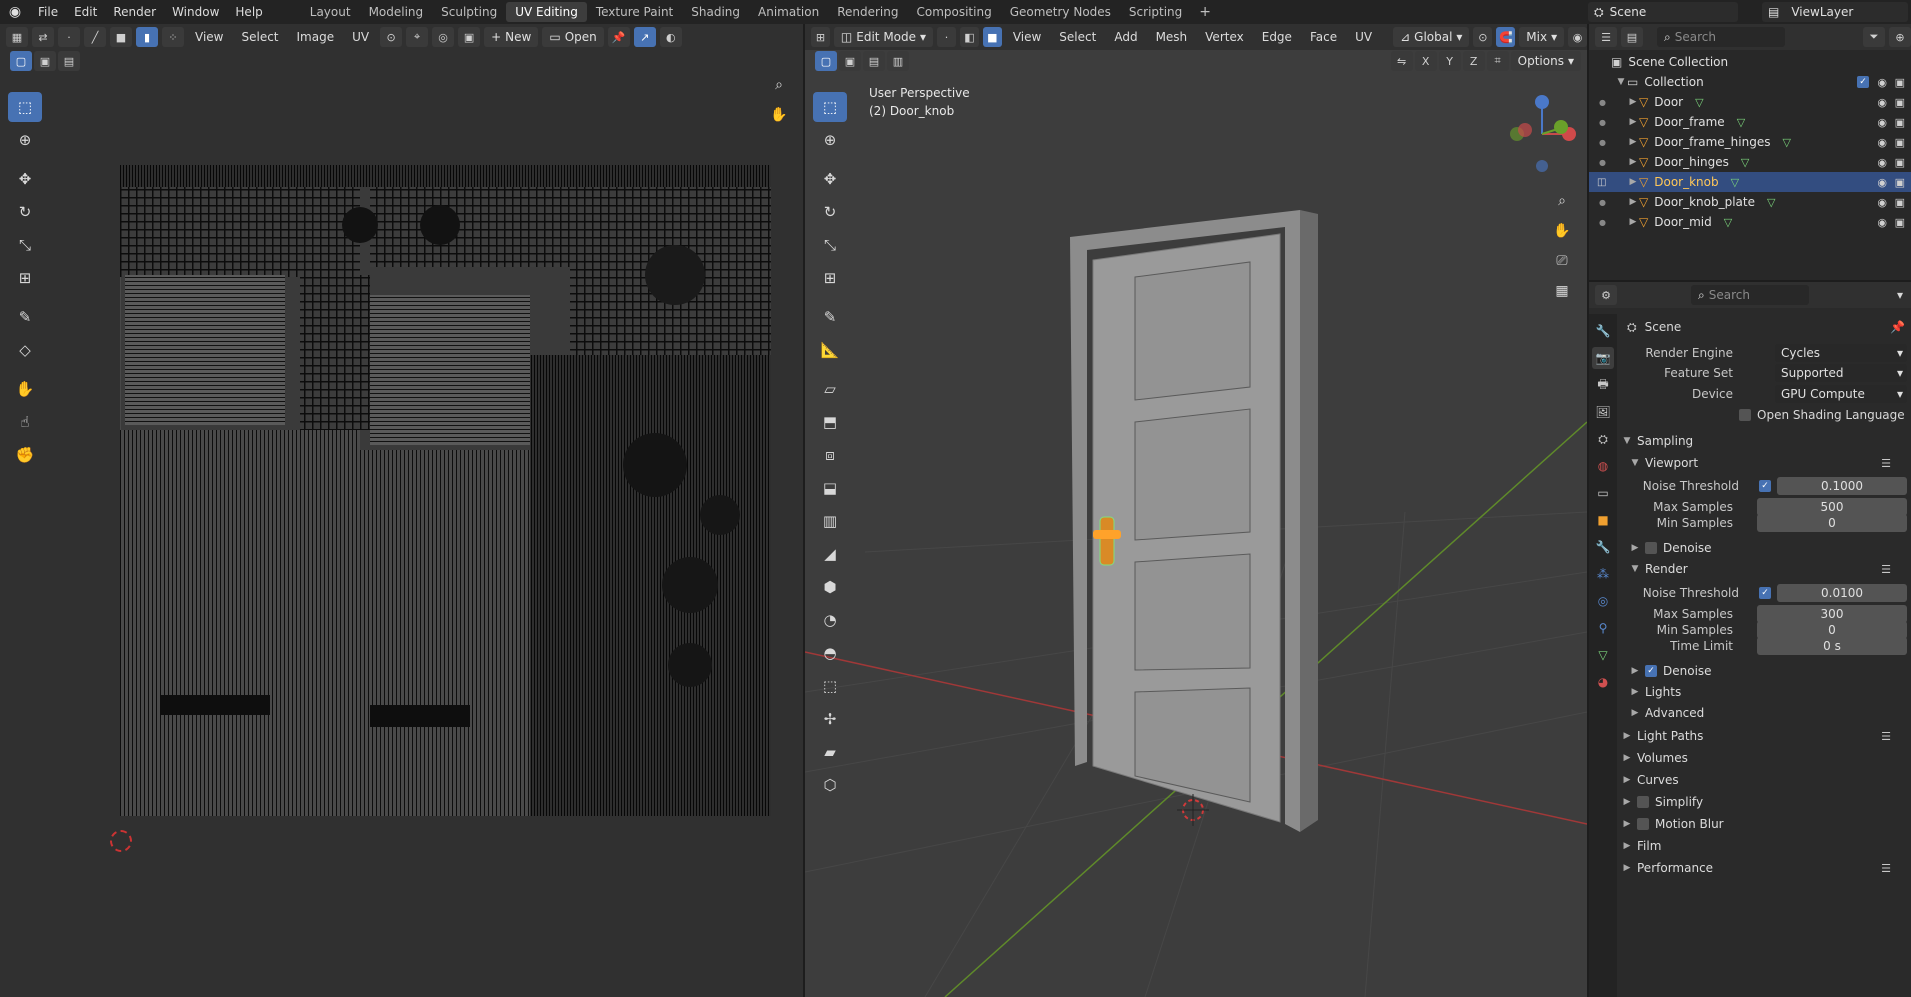  Describe the element at coordinates (1107, 534) in the screenshot. I see `door-knob-mesh` at that location.